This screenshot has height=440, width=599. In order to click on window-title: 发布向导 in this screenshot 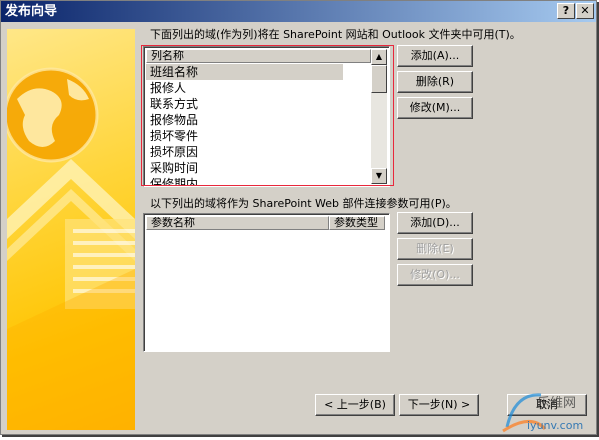, I will do `click(31, 11)`.